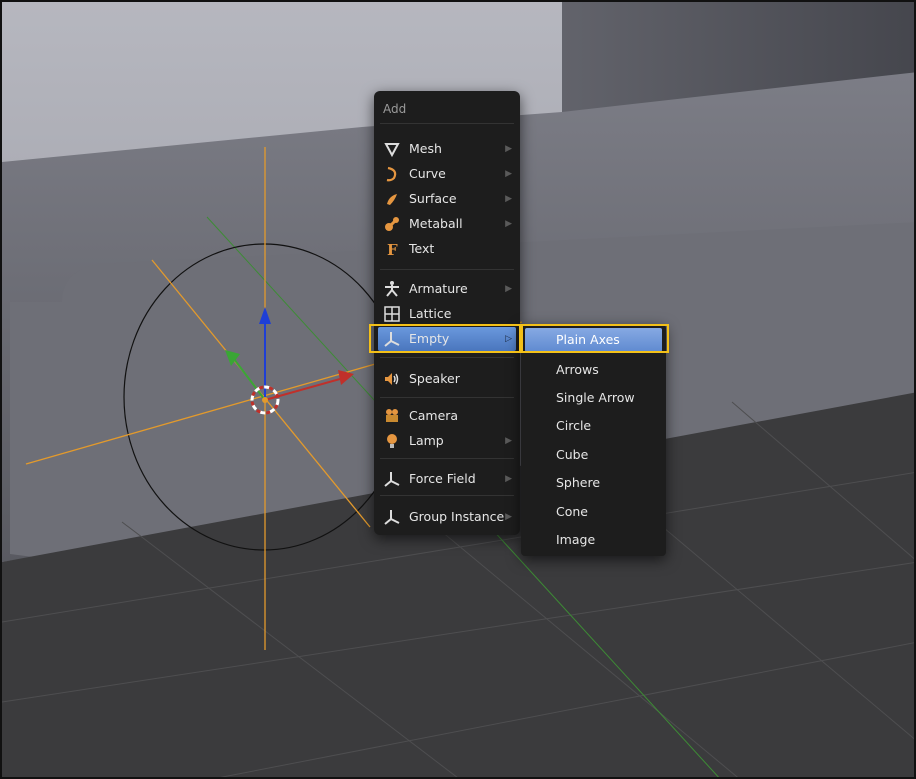 The image size is (916, 779). What do you see at coordinates (447, 441) in the screenshot?
I see `menu-item-lamp: Lamp ▶` at bounding box center [447, 441].